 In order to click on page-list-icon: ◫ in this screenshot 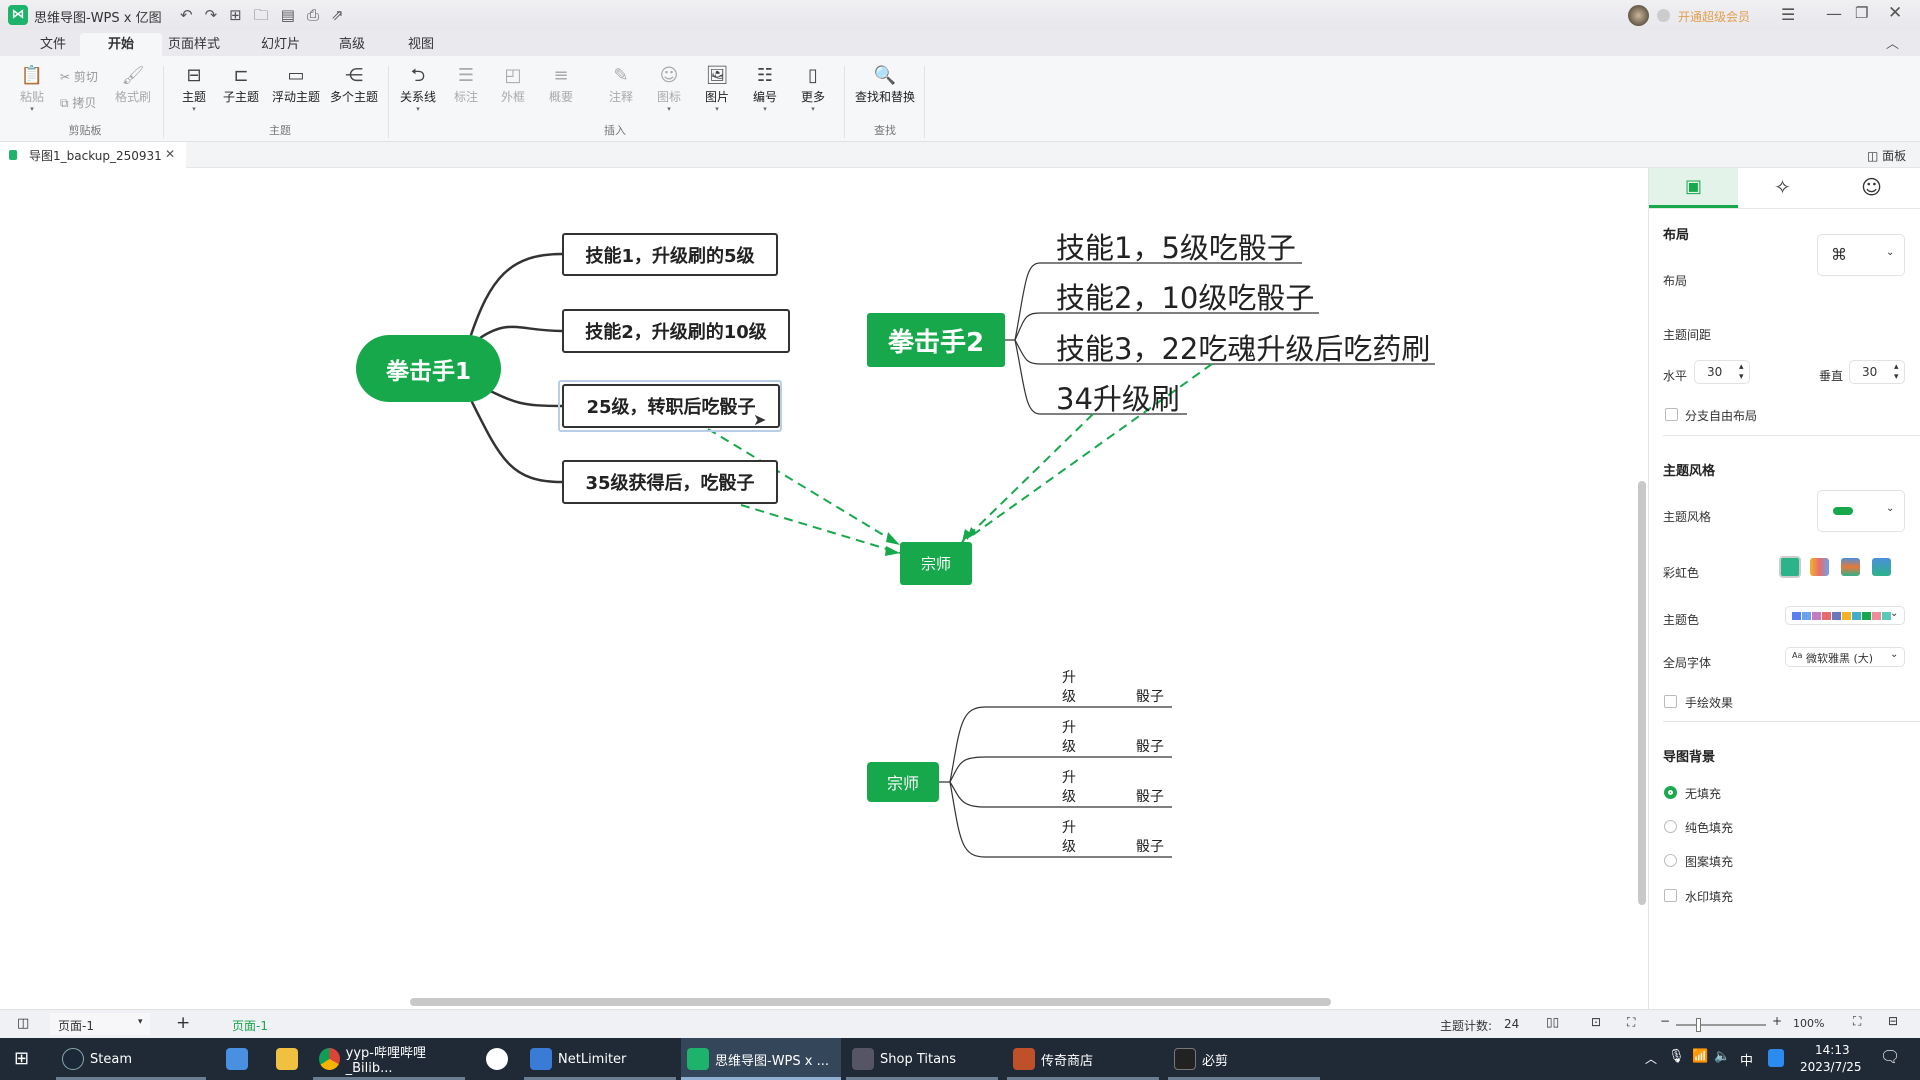, I will do `click(23, 1023)`.